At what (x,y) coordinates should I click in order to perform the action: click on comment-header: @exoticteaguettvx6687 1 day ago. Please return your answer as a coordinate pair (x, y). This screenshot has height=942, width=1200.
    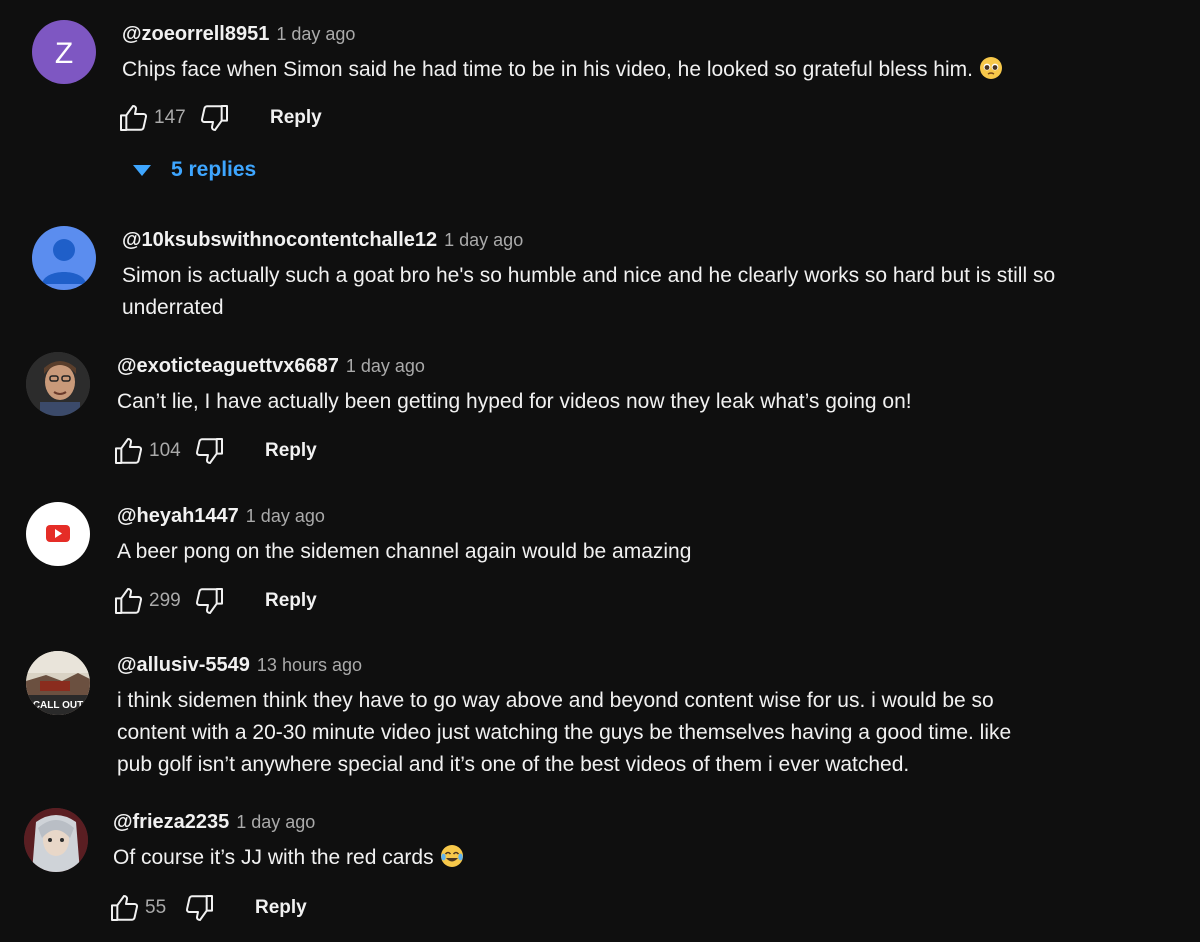
    Looking at the image, I should click on (514, 366).